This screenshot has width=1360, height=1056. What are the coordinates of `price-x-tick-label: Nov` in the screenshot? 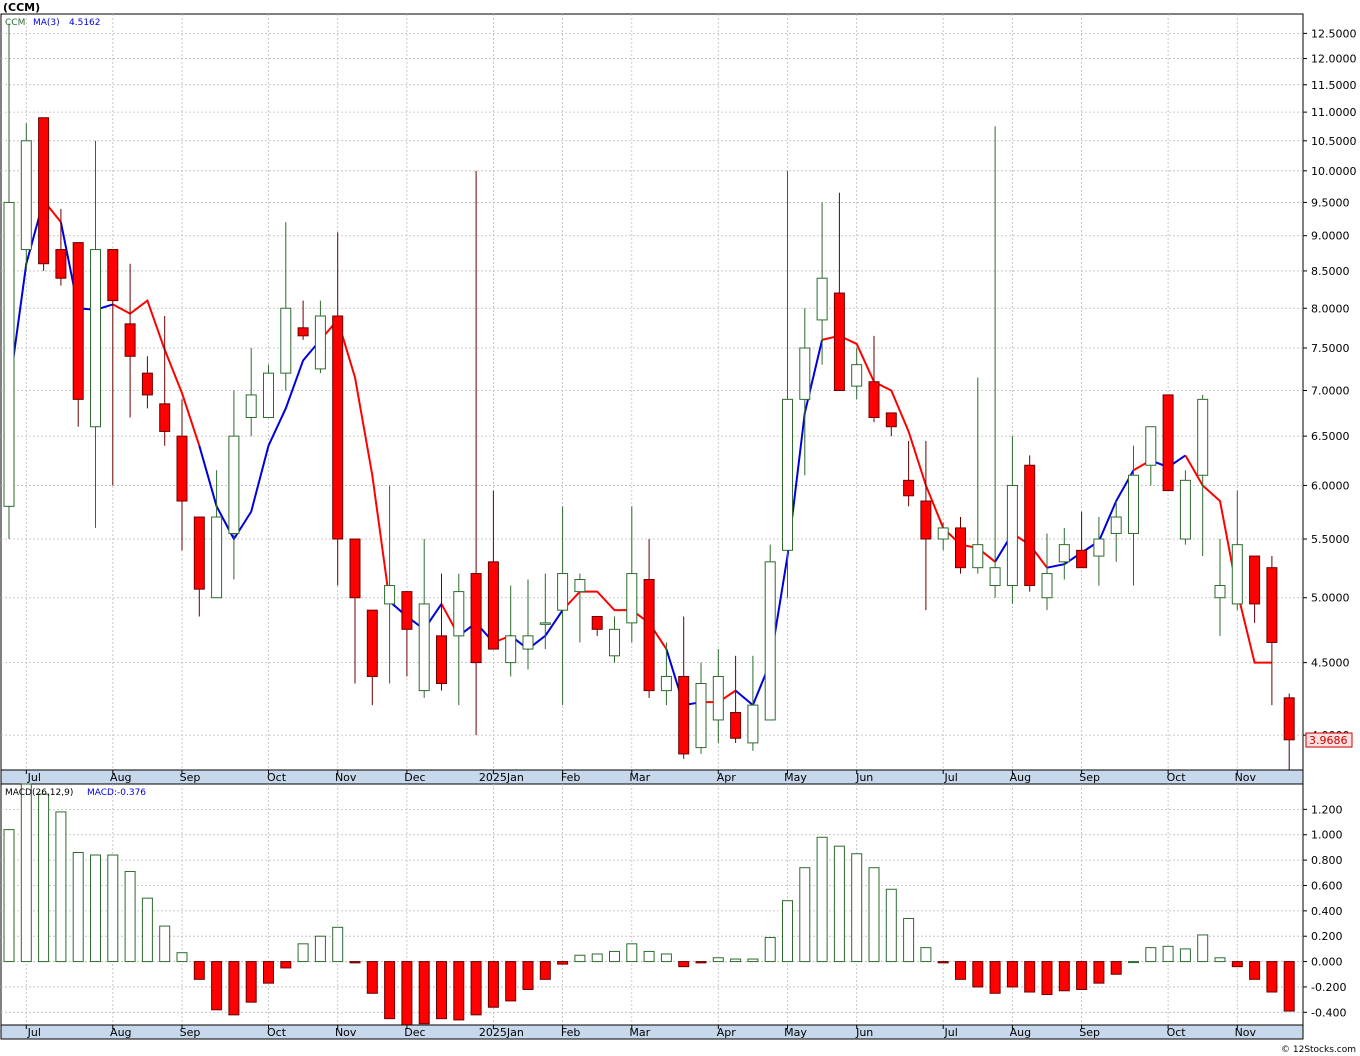 It's located at (1246, 777).